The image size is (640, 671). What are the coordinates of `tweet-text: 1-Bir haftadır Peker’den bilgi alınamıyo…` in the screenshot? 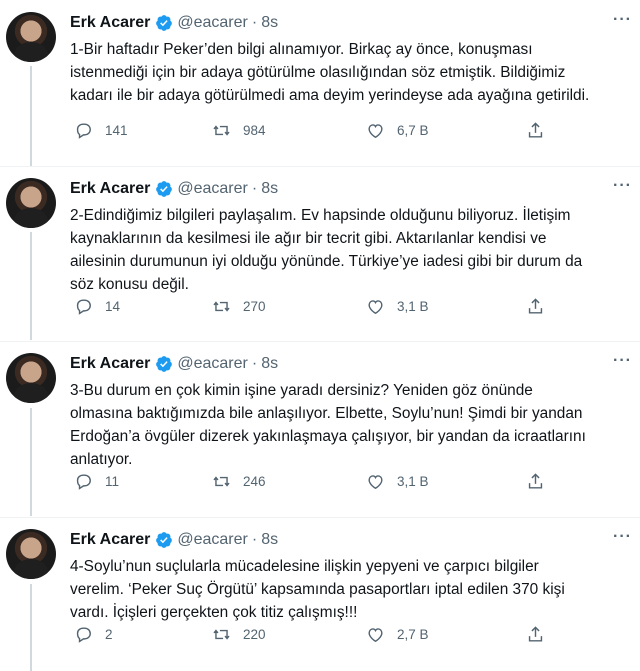 It's located at (330, 72).